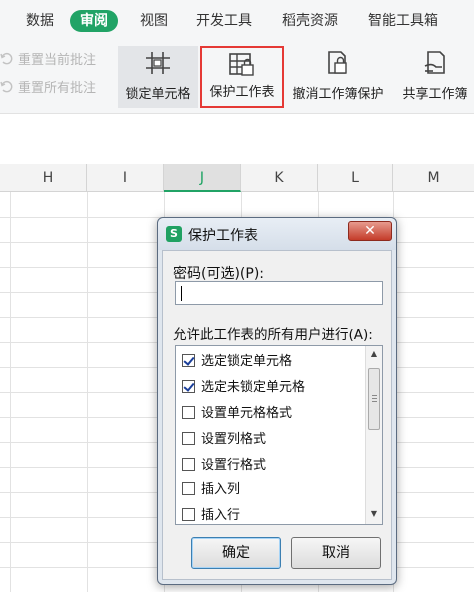 This screenshot has width=474, height=592. What do you see at coordinates (337, 62) in the screenshot?
I see `workbook-lock-icon` at bounding box center [337, 62].